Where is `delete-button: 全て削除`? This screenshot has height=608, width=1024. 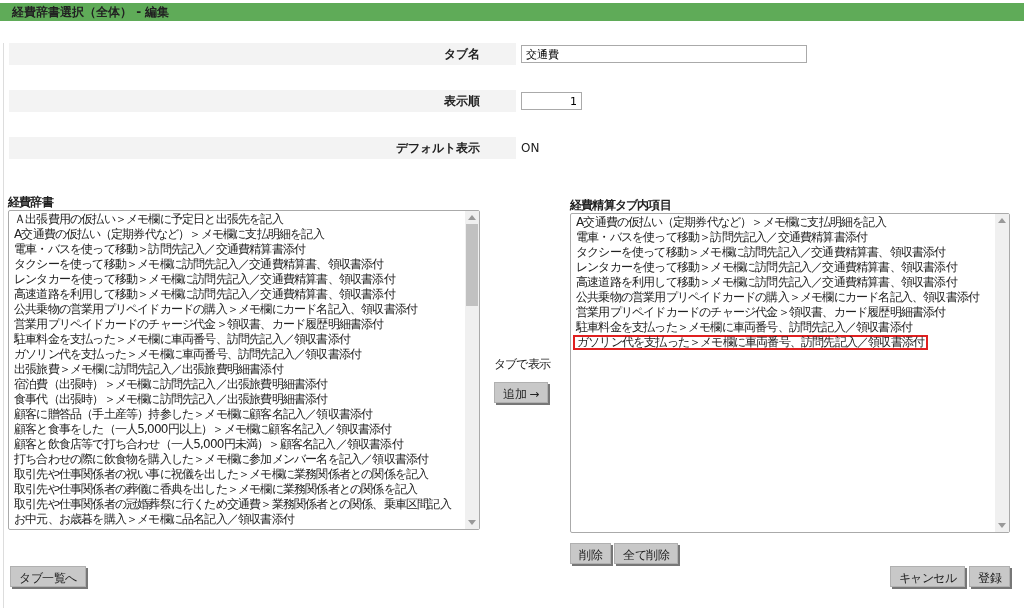
delete-button: 全て削除 is located at coordinates (646, 553).